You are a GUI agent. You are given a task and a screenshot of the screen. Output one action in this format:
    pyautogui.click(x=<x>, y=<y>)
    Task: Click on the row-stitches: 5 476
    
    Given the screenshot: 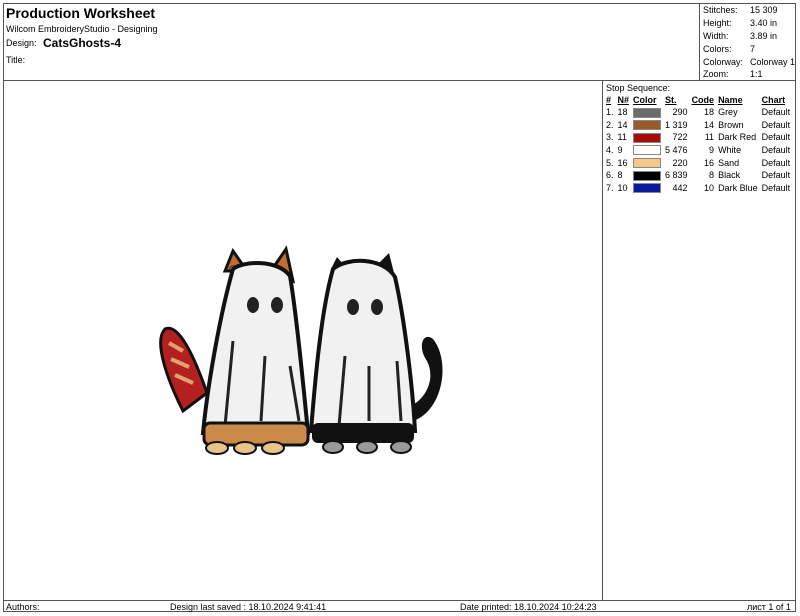 What is the action you would take?
    pyautogui.click(x=676, y=150)
    